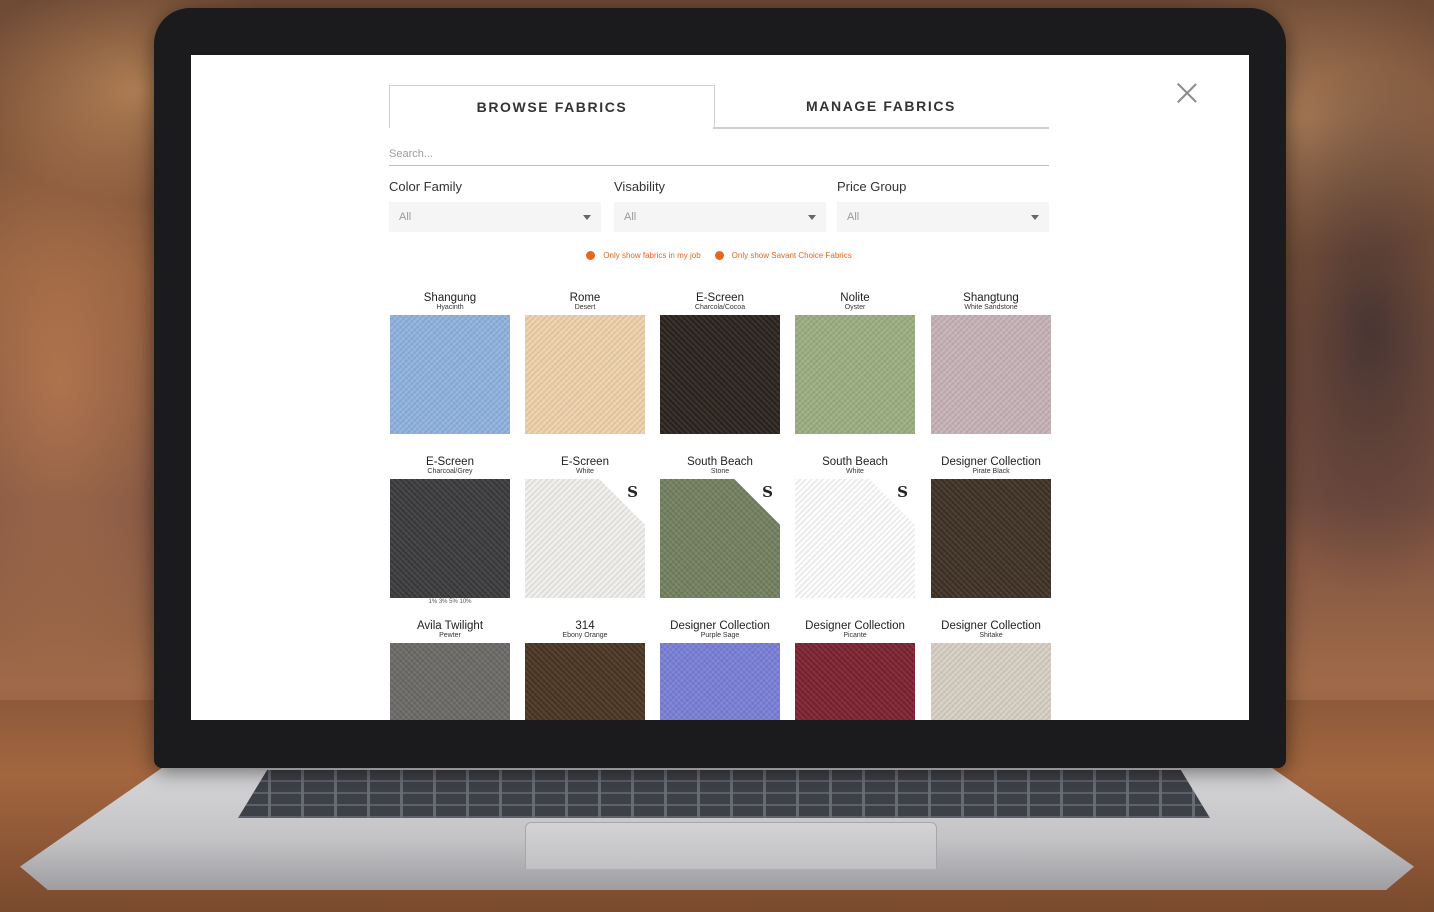 This screenshot has width=1434, height=912. What do you see at coordinates (724, 794) in the screenshot?
I see `keyboard-rows` at bounding box center [724, 794].